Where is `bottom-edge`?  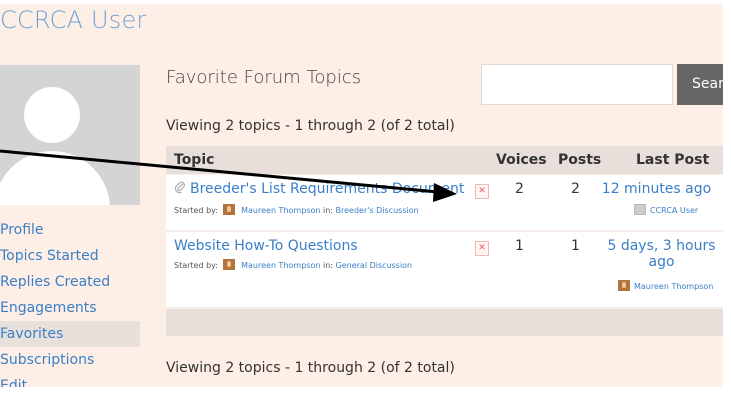
bottom-edge is located at coordinates (365, 391).